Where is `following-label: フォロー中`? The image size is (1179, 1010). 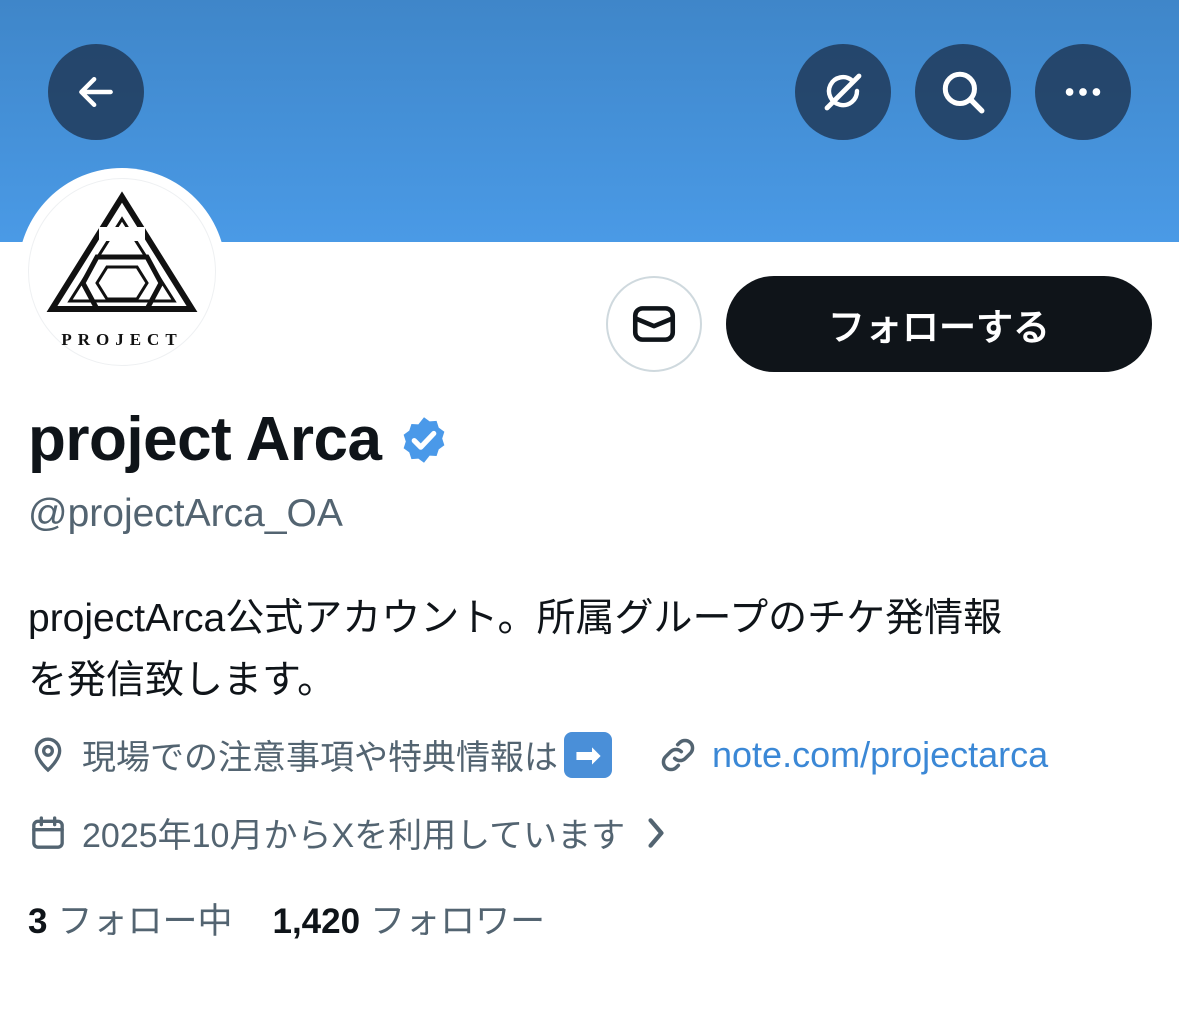 following-label: フォロー中 is located at coordinates (145, 921).